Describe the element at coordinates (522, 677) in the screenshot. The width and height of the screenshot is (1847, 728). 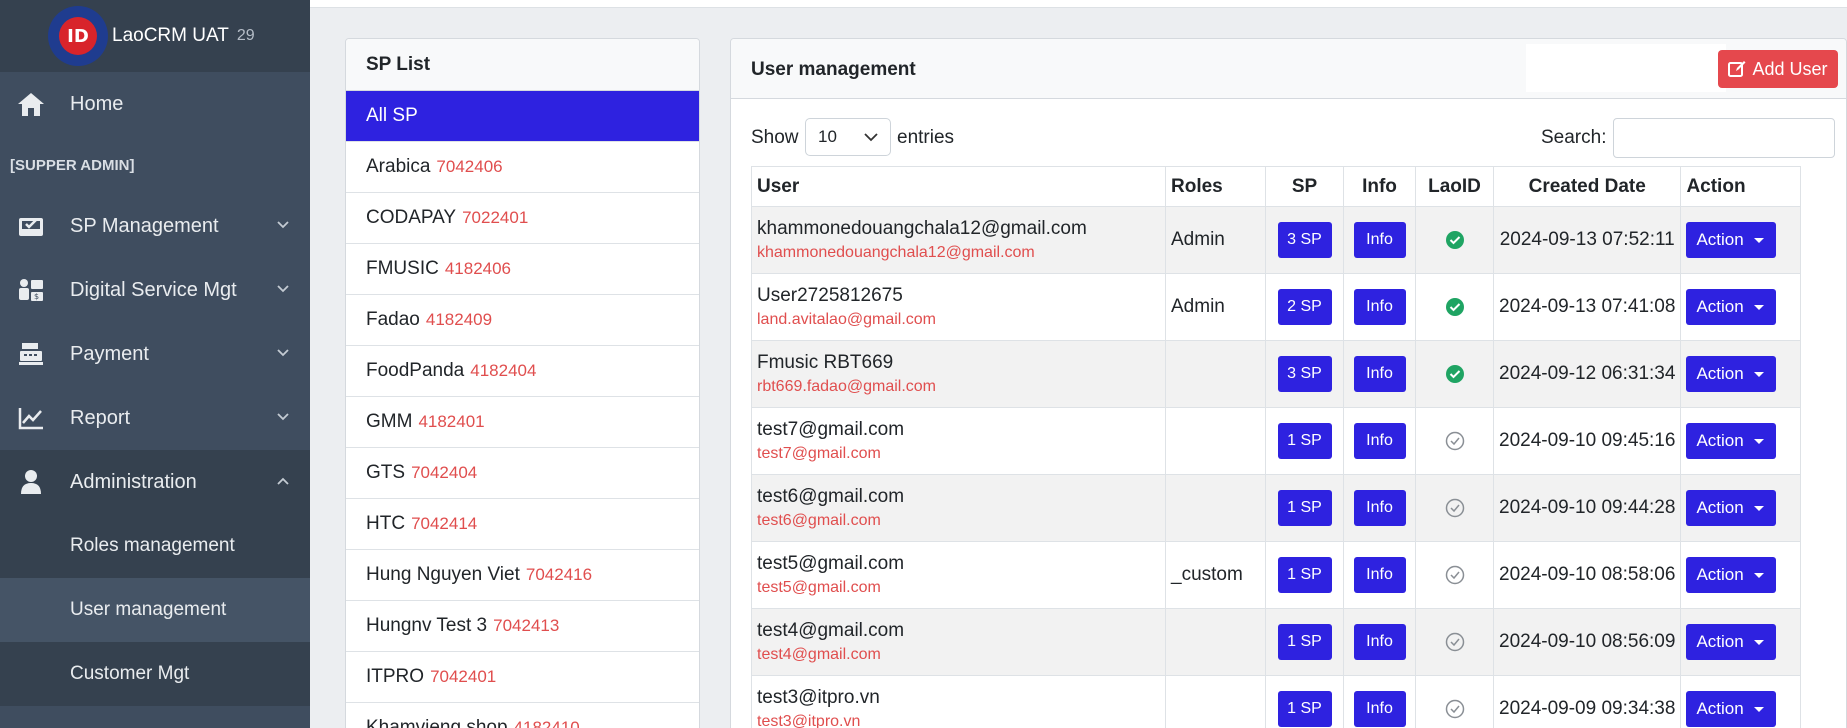
I see `sp-list-item: ITPRO 7042401` at that location.